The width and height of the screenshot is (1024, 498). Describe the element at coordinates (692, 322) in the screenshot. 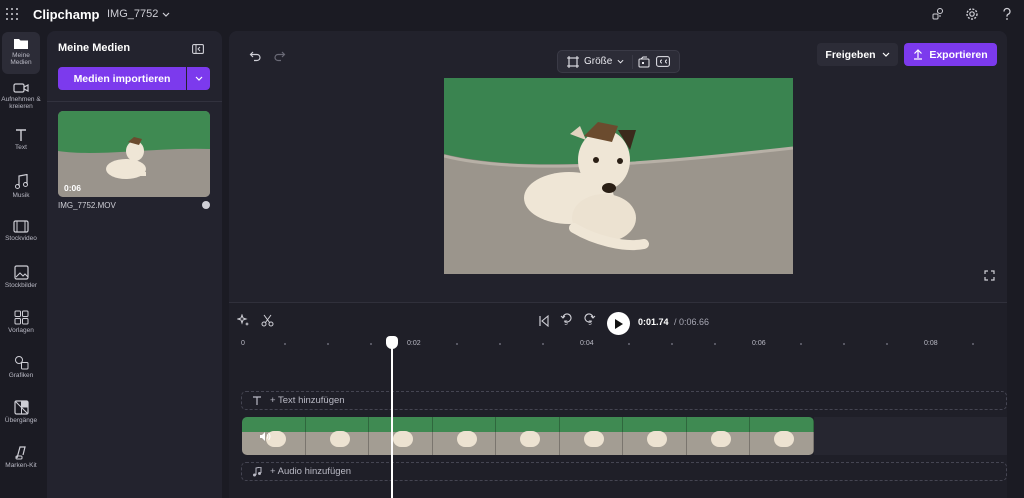

I see `total-time: / 0:06.66` at that location.